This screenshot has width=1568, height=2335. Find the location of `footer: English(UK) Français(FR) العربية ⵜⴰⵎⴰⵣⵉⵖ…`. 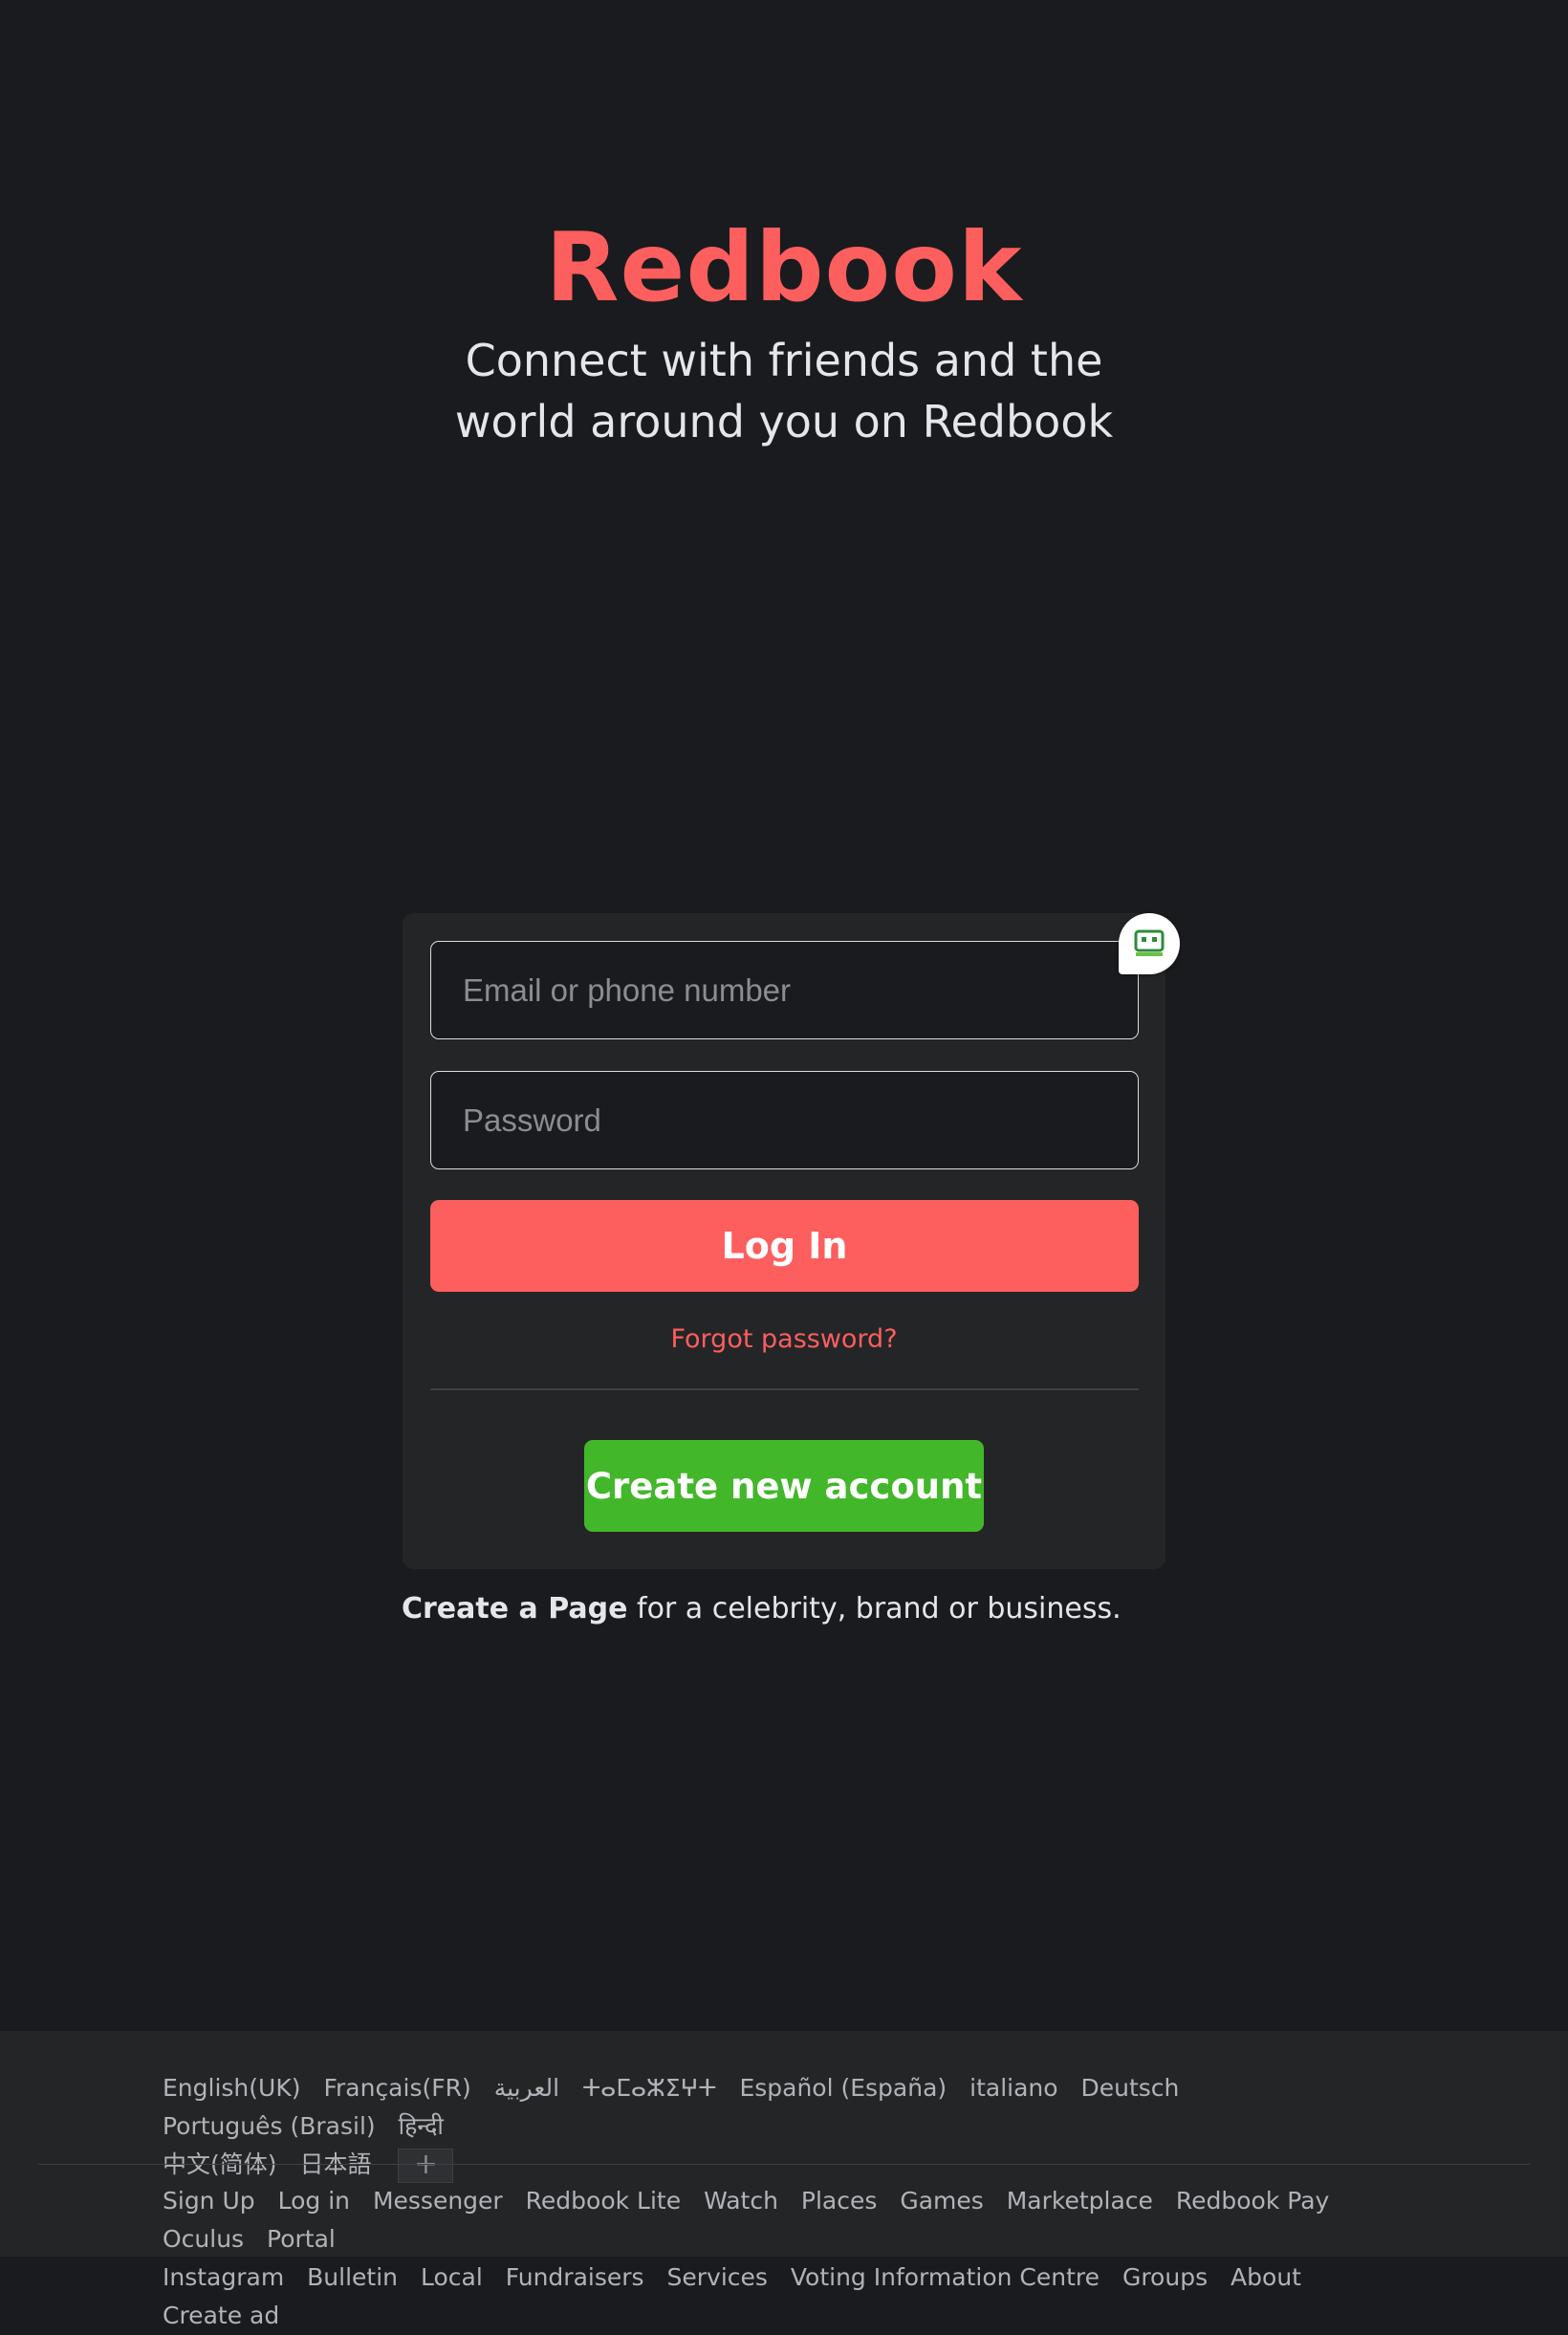

footer: English(UK) Français(FR) العربية ⵜⴰⵎⴰⵣⵉⵖ… is located at coordinates (784, 2180).